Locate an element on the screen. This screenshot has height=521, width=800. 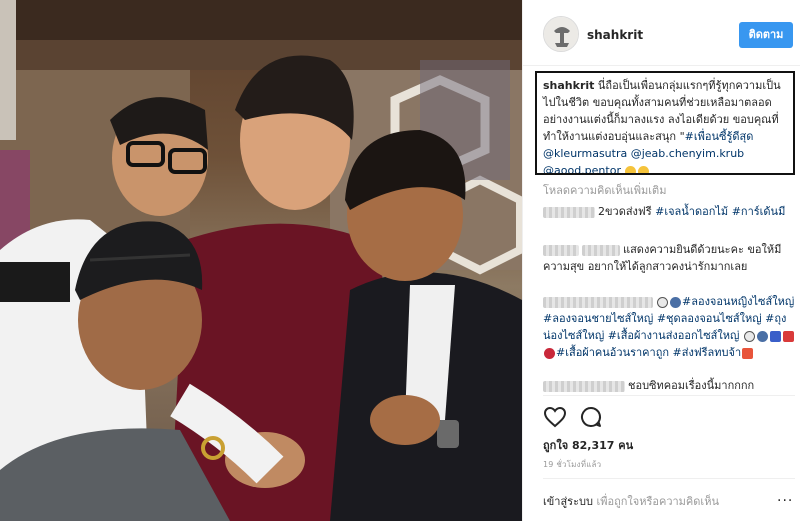
login-link: เข้าสู่ระบบ is located at coordinates (568, 501).